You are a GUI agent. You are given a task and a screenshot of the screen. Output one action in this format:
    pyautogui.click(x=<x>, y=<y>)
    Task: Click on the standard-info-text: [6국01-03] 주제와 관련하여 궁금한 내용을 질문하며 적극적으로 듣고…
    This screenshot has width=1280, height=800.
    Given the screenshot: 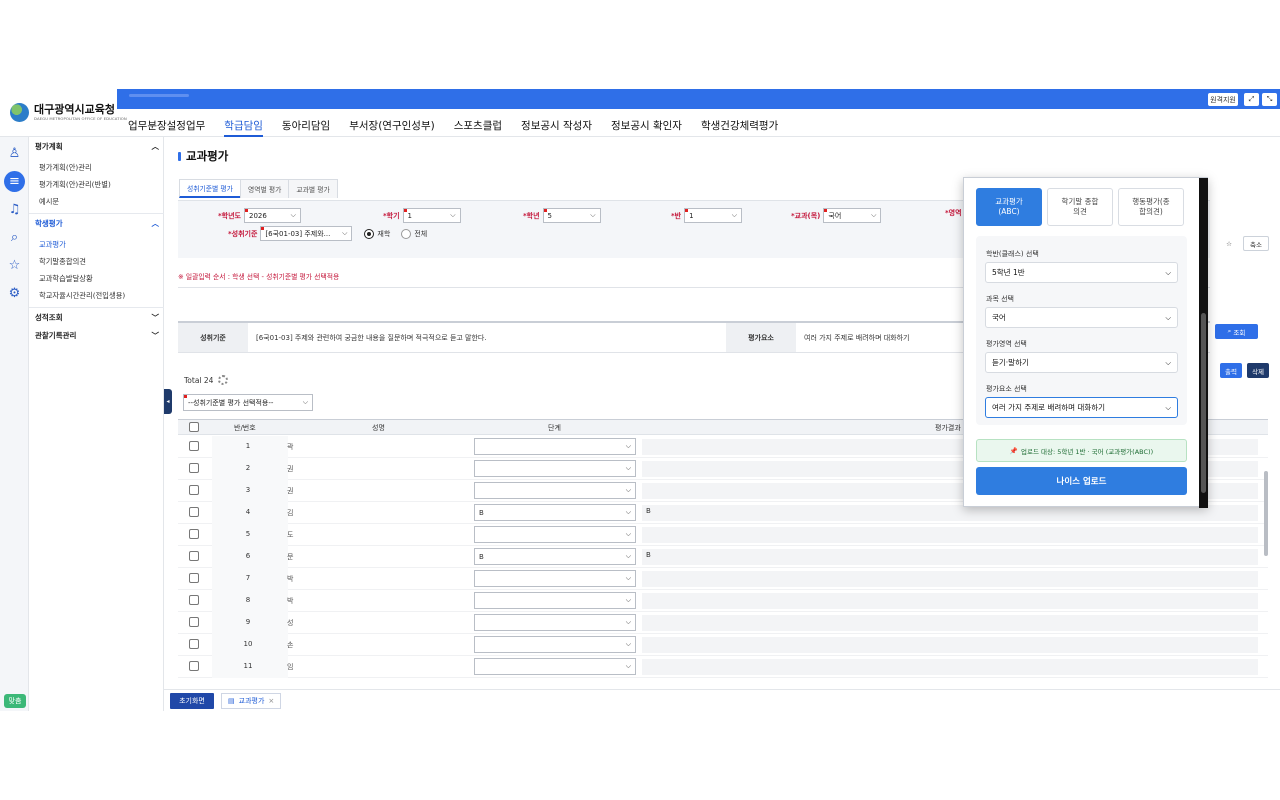 What is the action you would take?
    pyautogui.click(x=371, y=337)
    